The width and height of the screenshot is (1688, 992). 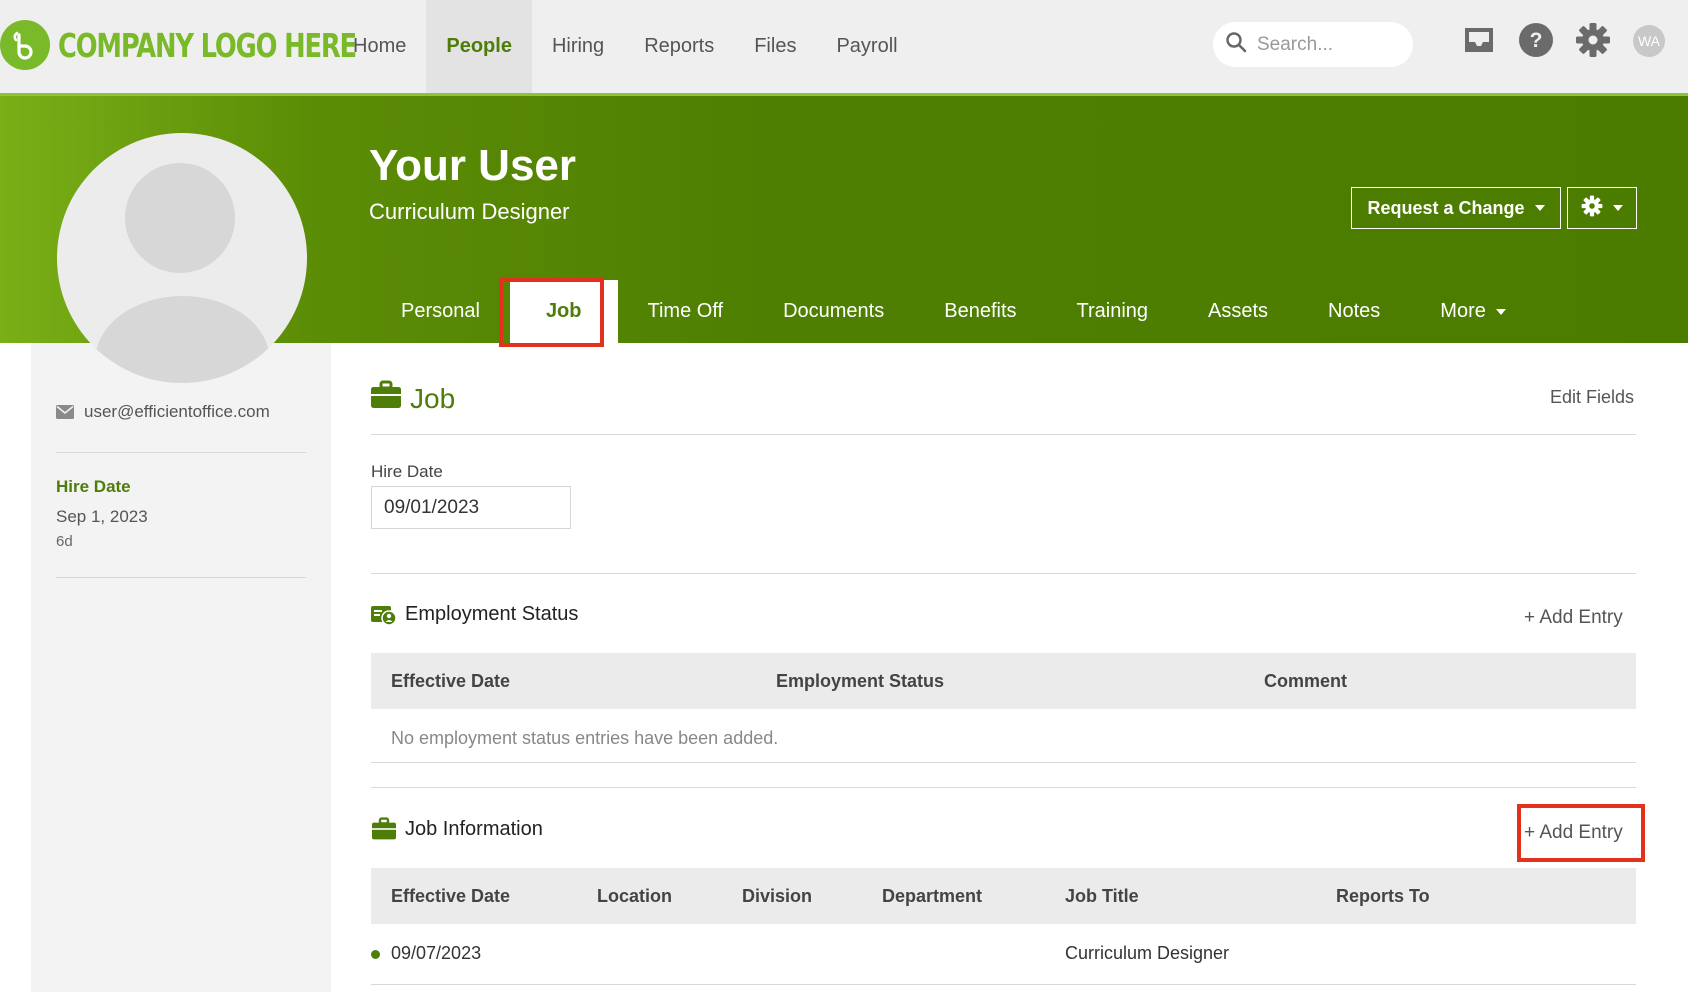 What do you see at coordinates (474, 828) in the screenshot?
I see `job-information-title: Job Information` at bounding box center [474, 828].